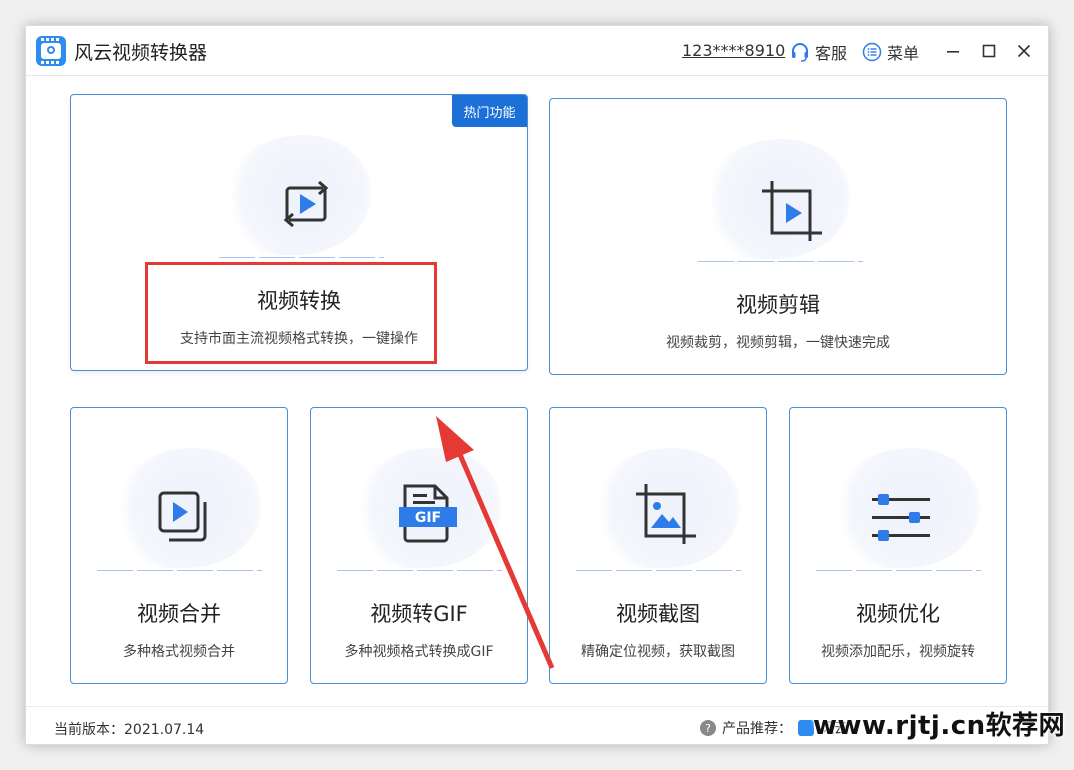  Describe the element at coordinates (141, 53) in the screenshot. I see `app-title: 风云视频转换器` at that location.